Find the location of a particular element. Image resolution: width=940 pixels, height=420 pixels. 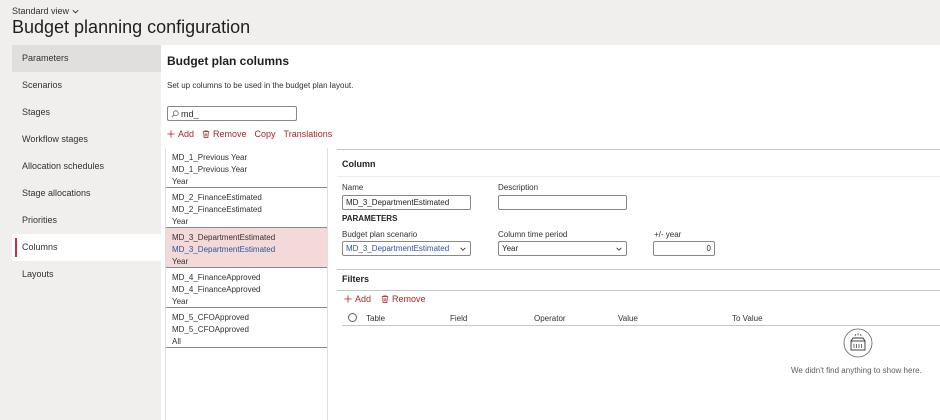

list-item-description: MD_4_FinanceApproved is located at coordinates (216, 289).